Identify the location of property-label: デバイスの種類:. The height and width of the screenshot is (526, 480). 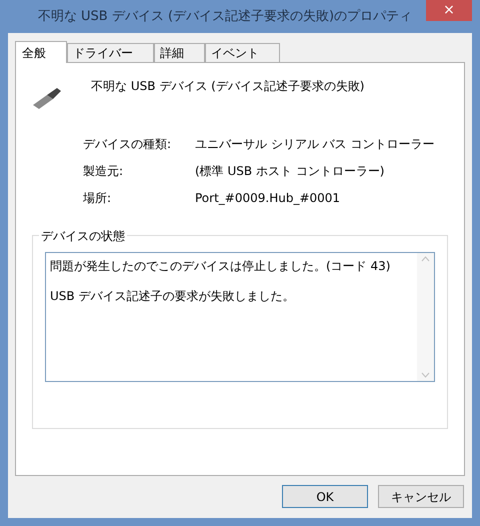
(127, 144).